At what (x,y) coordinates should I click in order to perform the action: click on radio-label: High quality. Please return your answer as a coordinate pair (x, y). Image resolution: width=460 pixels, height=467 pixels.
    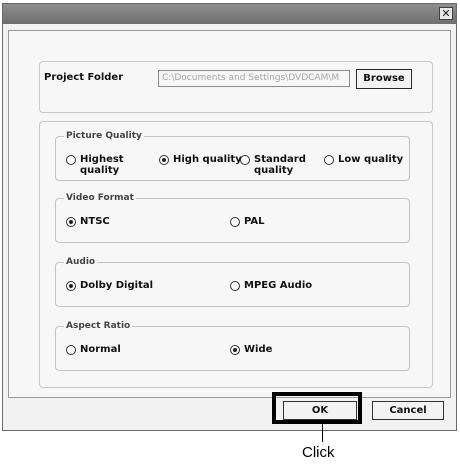
    Looking at the image, I should click on (207, 159).